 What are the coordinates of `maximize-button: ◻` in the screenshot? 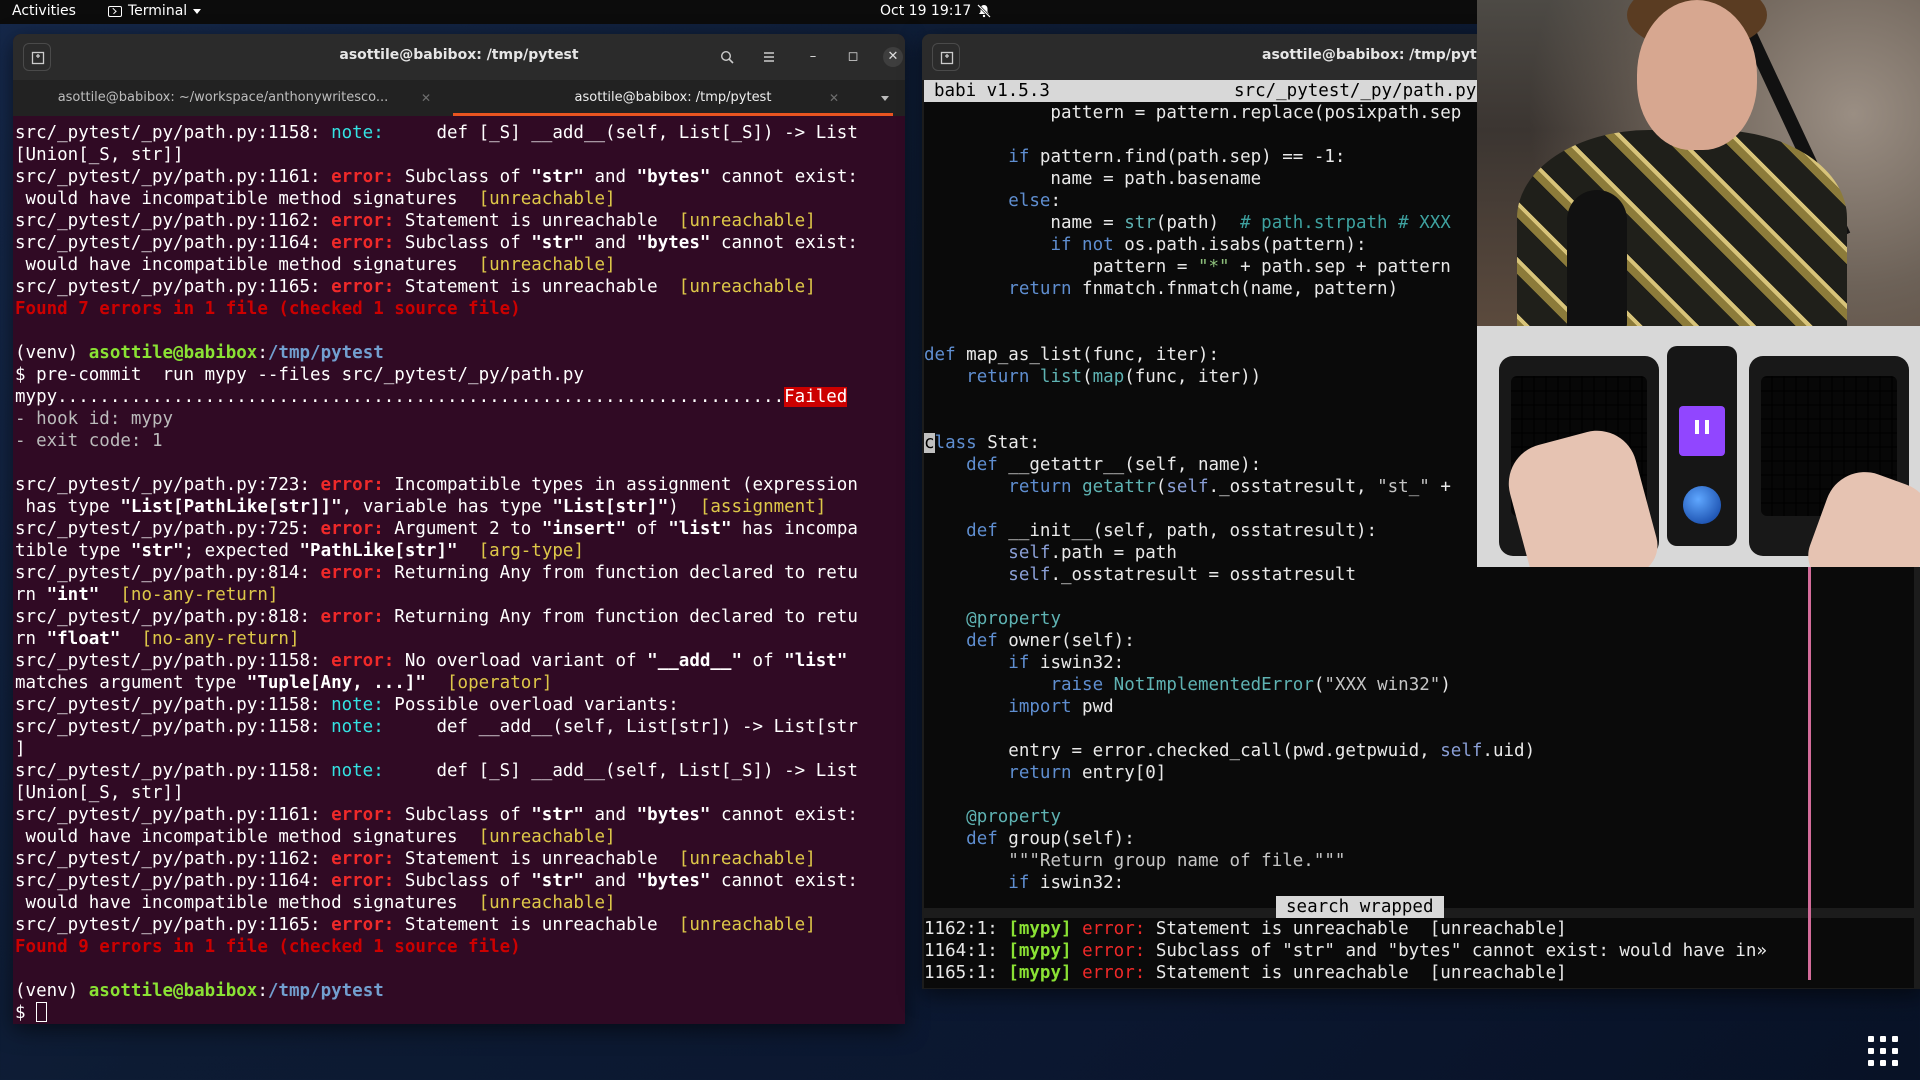 It's located at (853, 57).